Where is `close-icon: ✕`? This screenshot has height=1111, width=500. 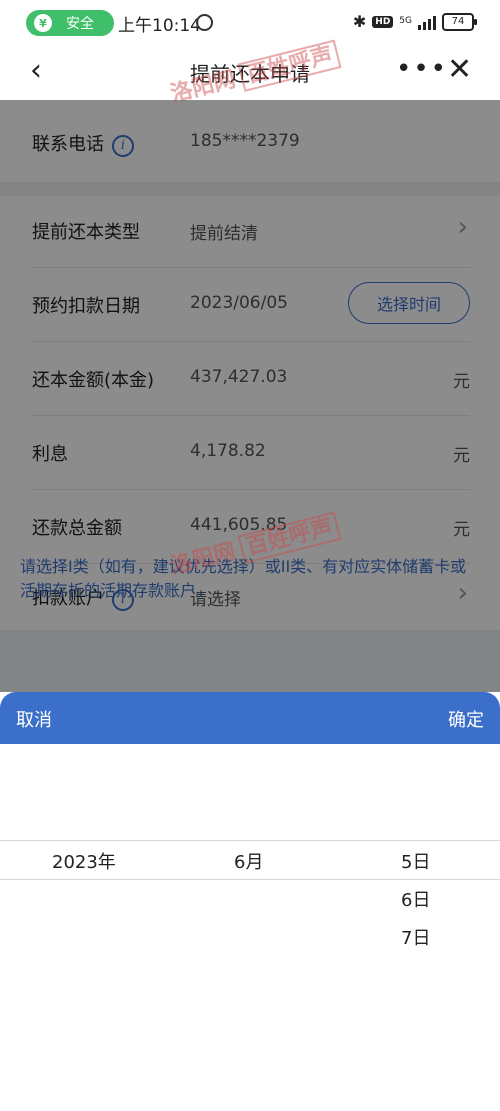
close-icon: ✕ is located at coordinates (459, 69).